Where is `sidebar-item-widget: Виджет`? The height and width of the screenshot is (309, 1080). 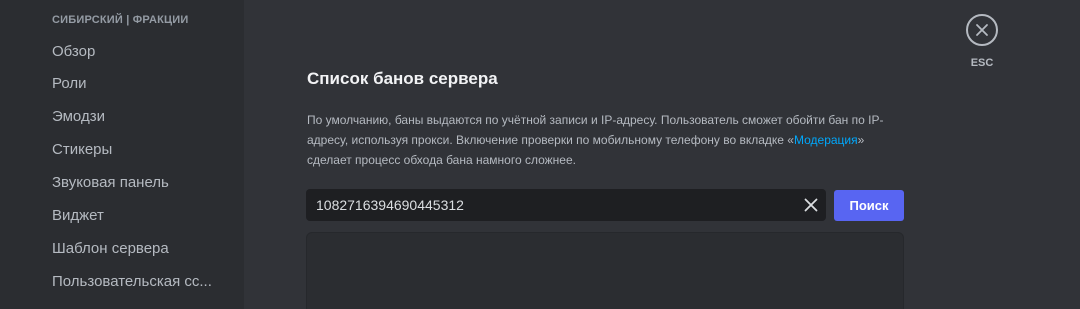 sidebar-item-widget: Виджет is located at coordinates (137, 216).